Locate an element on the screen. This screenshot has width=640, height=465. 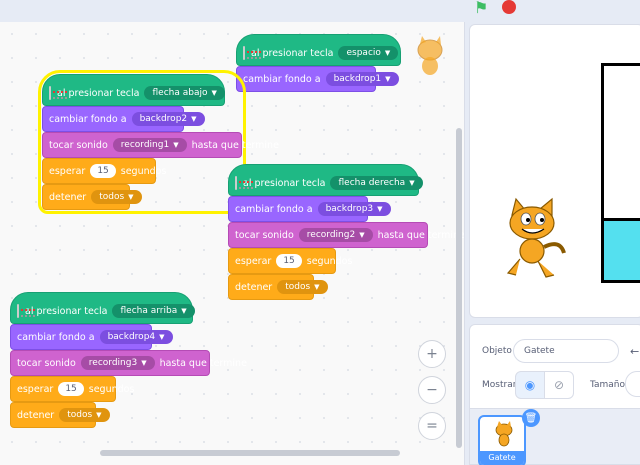
size-label: Tamaño is located at coordinates (608, 385).